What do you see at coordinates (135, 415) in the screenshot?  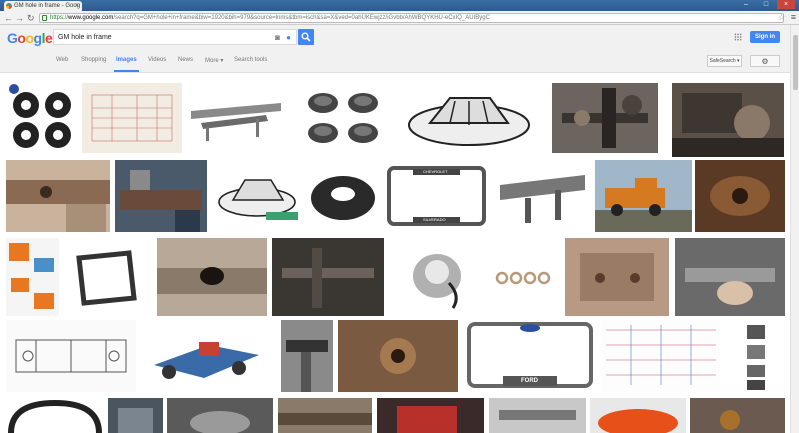 I see `result-image-engine-part` at bounding box center [135, 415].